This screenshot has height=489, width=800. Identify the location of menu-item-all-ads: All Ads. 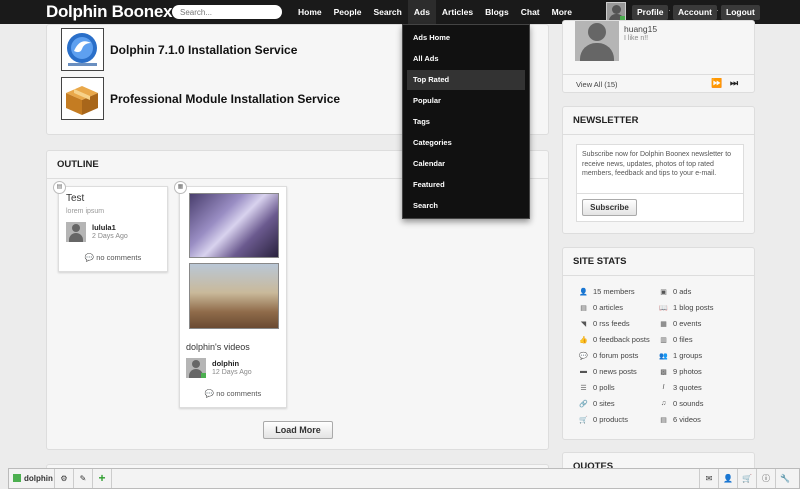
(466, 59).